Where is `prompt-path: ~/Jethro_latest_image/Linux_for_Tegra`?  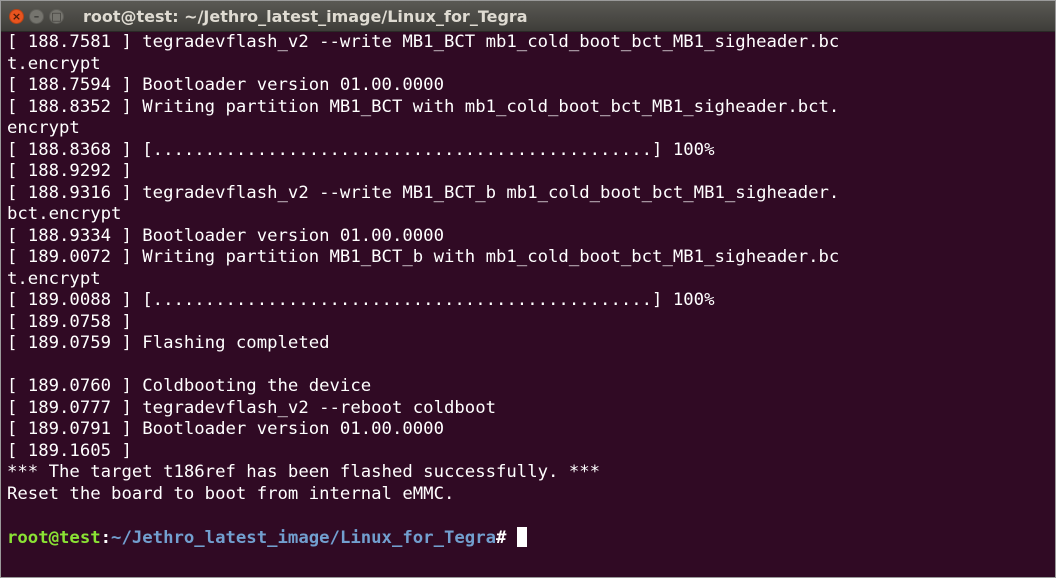 prompt-path: ~/Jethro_latest_image/Linux_for_Tegra is located at coordinates (304, 537).